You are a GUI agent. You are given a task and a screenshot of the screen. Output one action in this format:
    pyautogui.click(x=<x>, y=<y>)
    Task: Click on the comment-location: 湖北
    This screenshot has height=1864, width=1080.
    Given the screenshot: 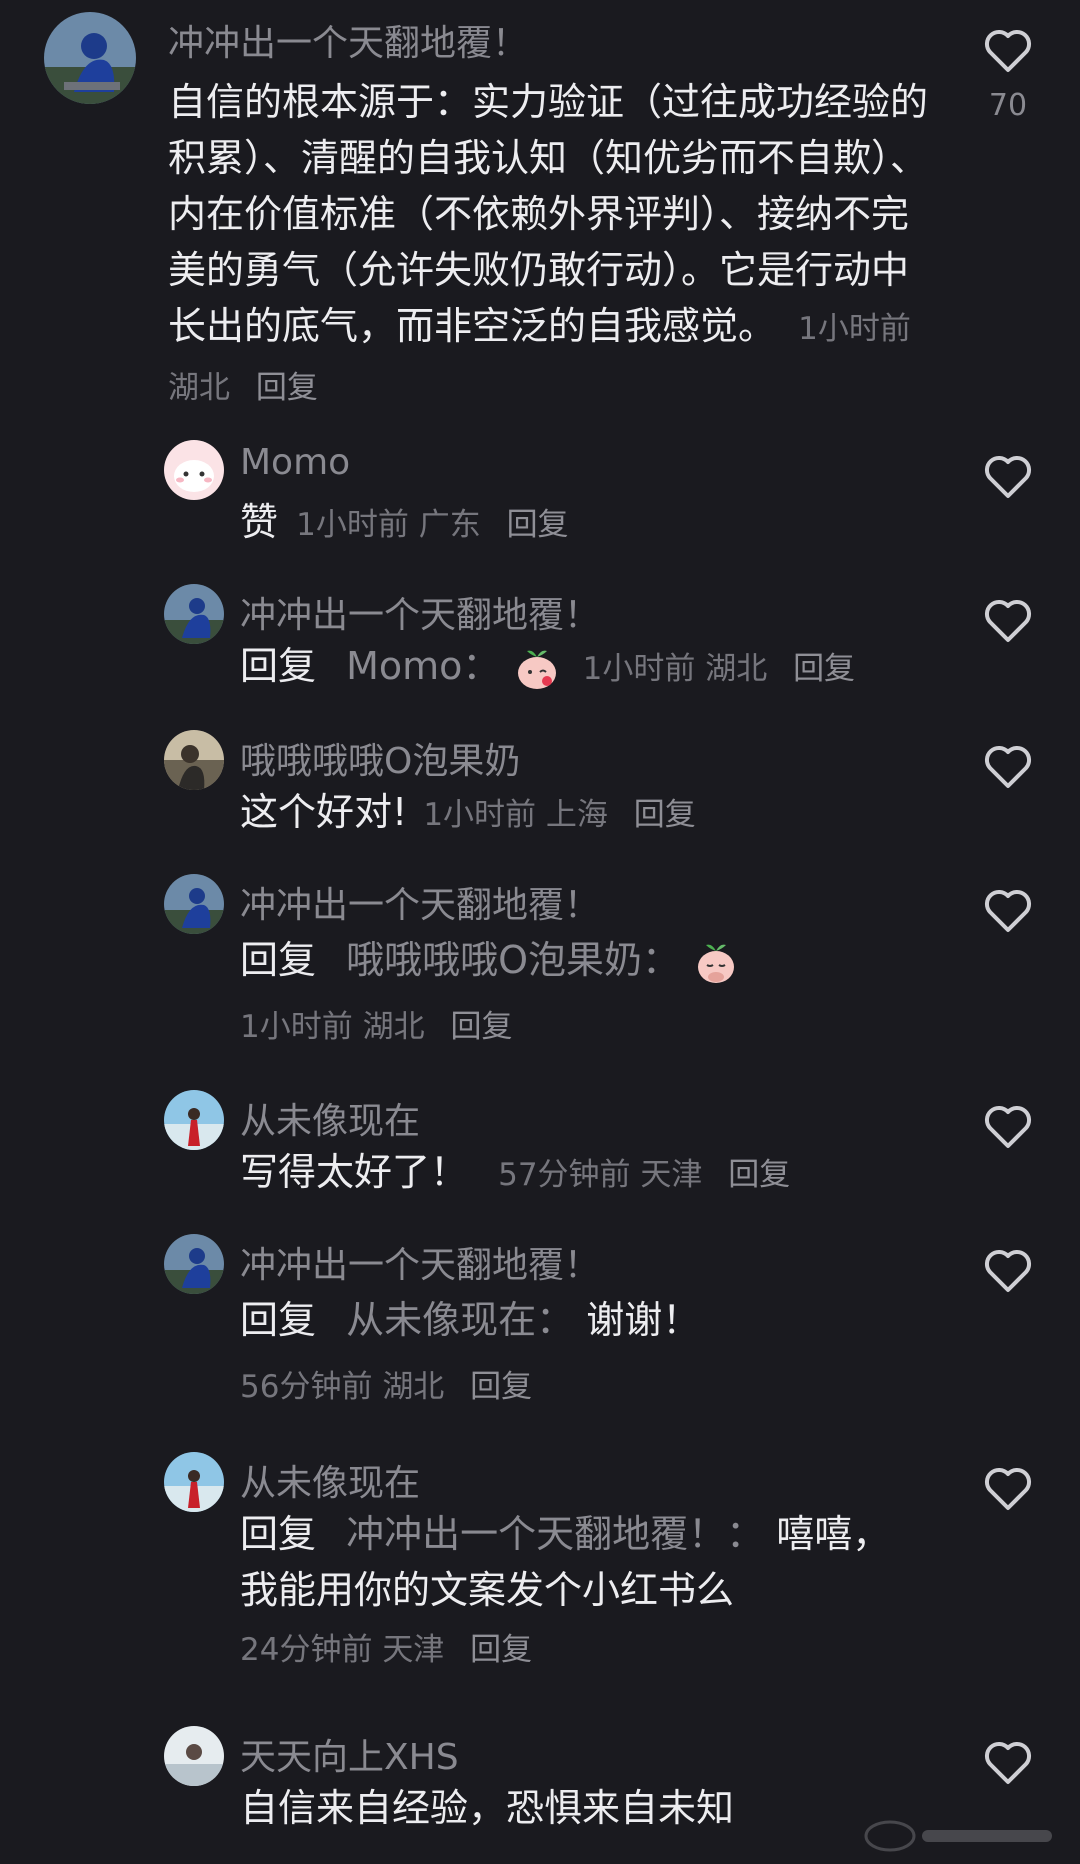 What is the action you would take?
    pyautogui.click(x=199, y=388)
    